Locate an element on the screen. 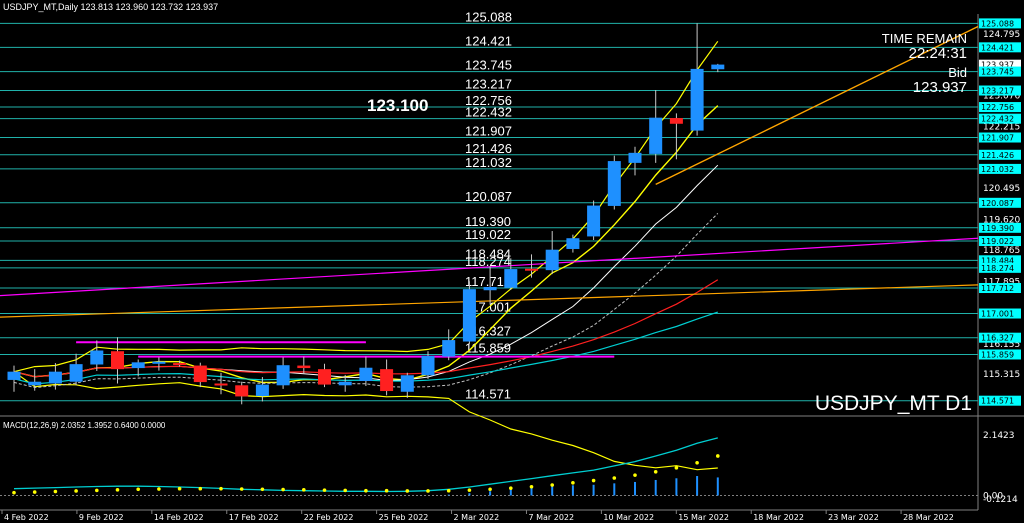  date-tick-label: 4 Feb 2022 is located at coordinates (26, 517).